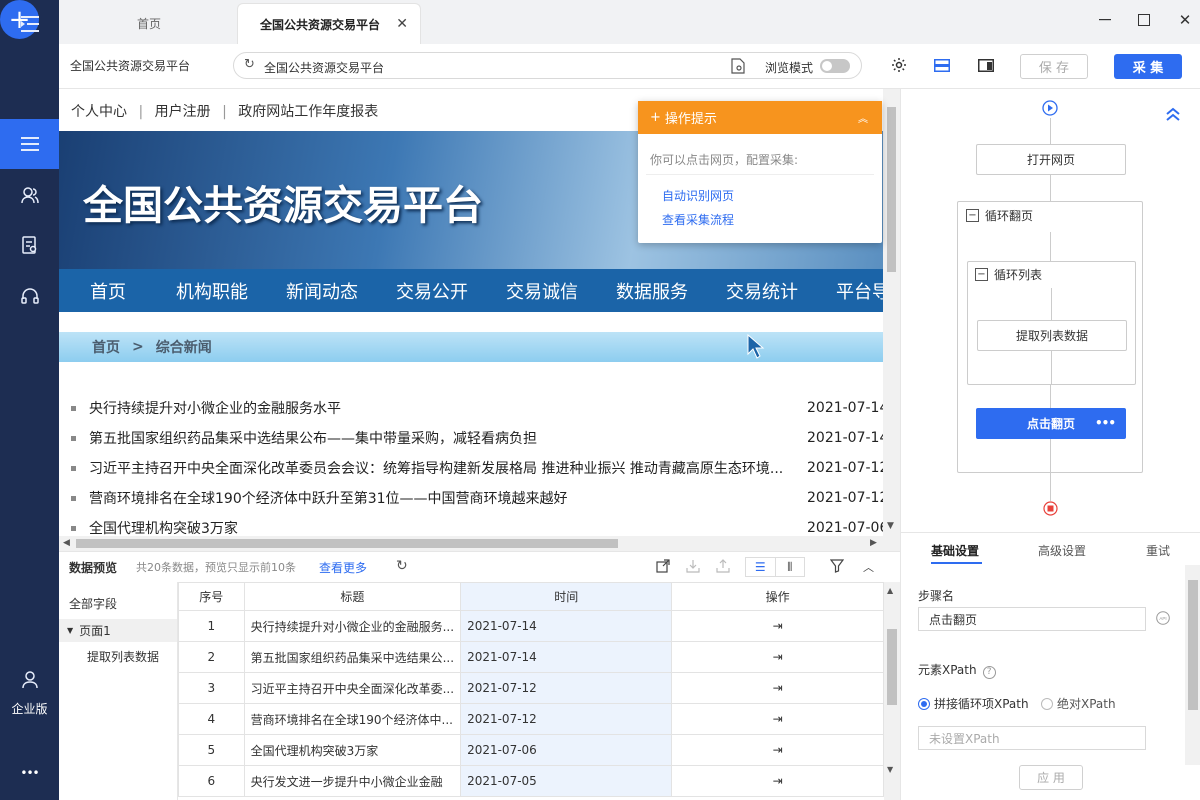 The width and height of the screenshot is (1200, 800). What do you see at coordinates (211, 596) in the screenshot?
I see `col-header: 序号` at bounding box center [211, 596].